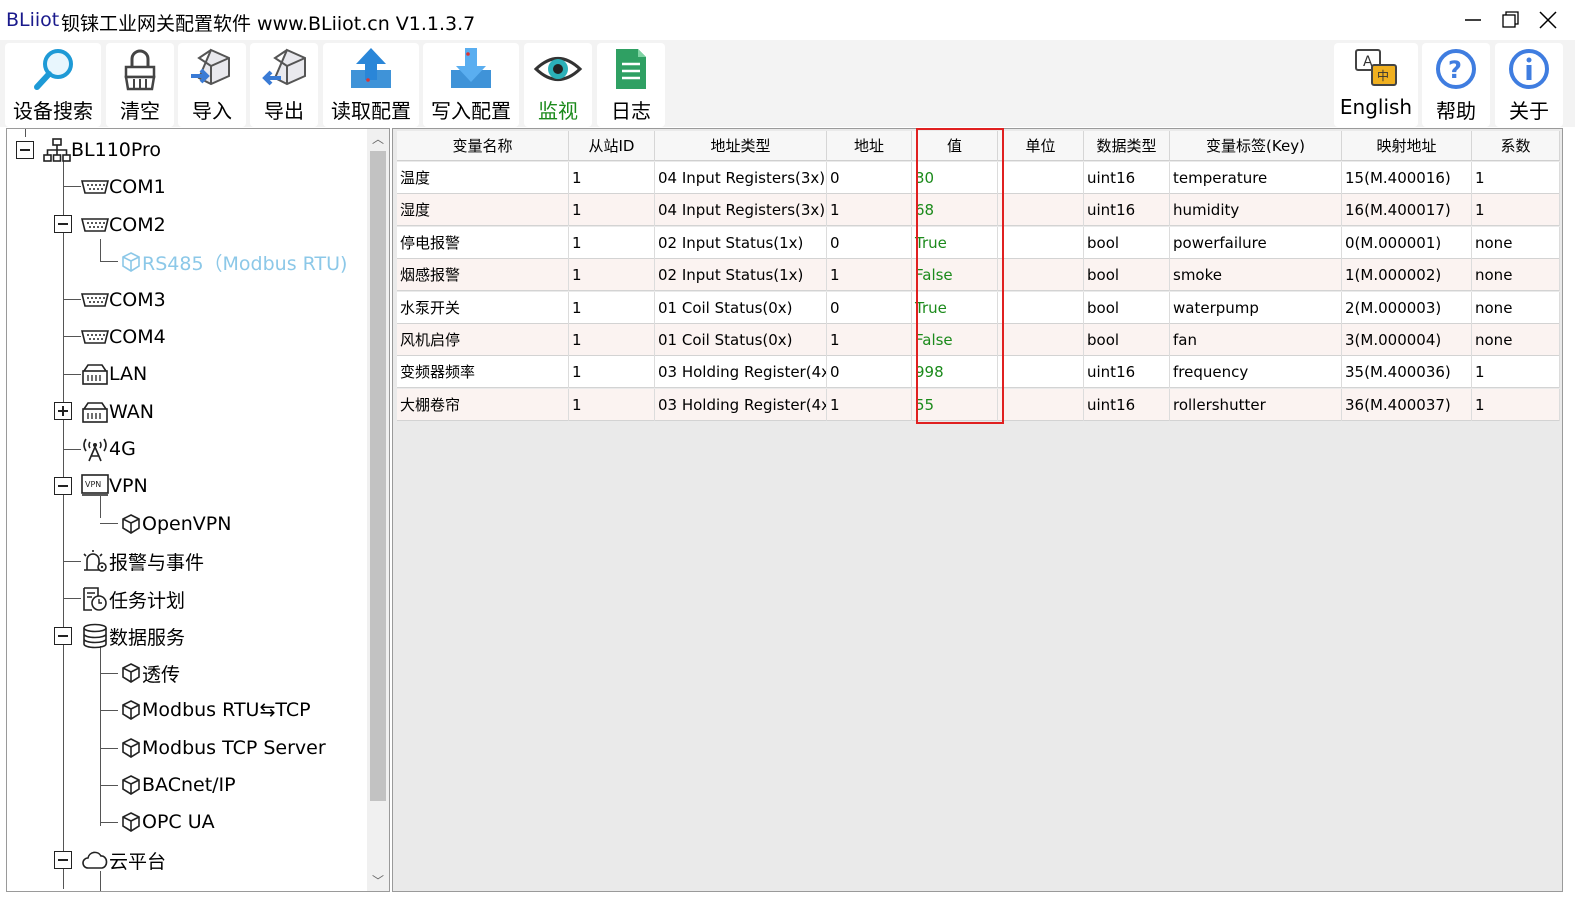  Describe the element at coordinates (223, 748) in the screenshot. I see `tree-node-modbus-tcp-server: Modbus TCP Server` at that location.